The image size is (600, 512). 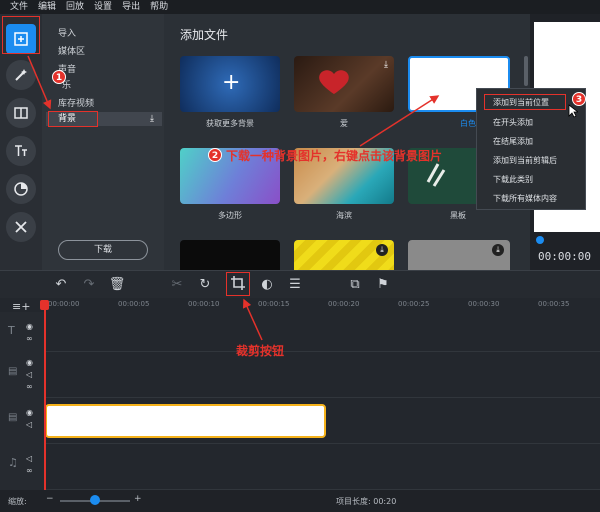 What do you see at coordinates (59, 77) in the screenshot?
I see `step-badge-1: 1` at bounding box center [59, 77].